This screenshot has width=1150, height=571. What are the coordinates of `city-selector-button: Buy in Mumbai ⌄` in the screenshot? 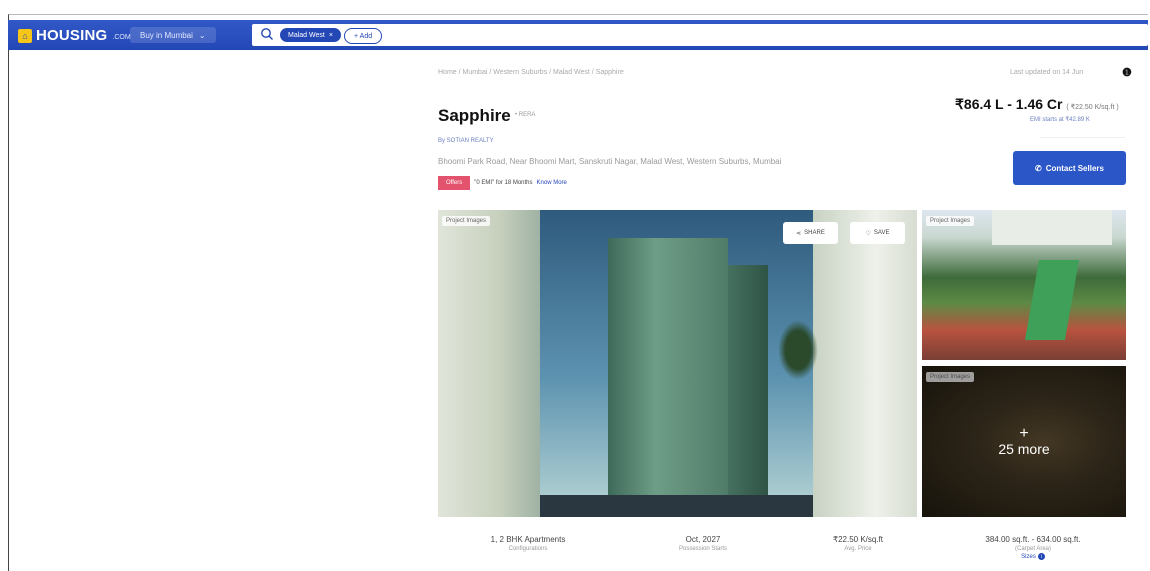 It's located at (173, 35).